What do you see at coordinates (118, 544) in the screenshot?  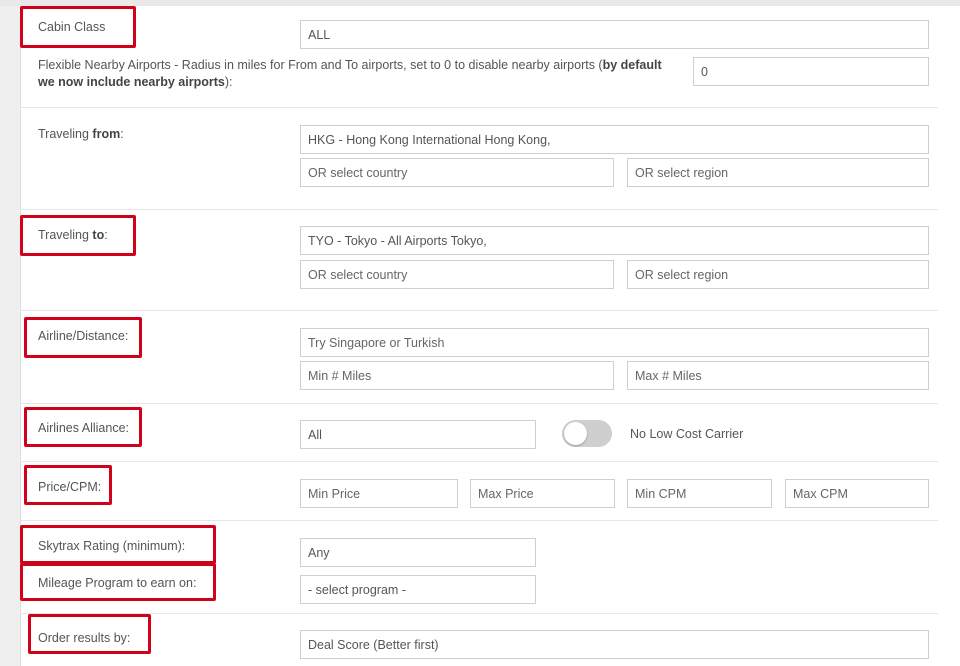 I see `highlight-skytrax` at bounding box center [118, 544].